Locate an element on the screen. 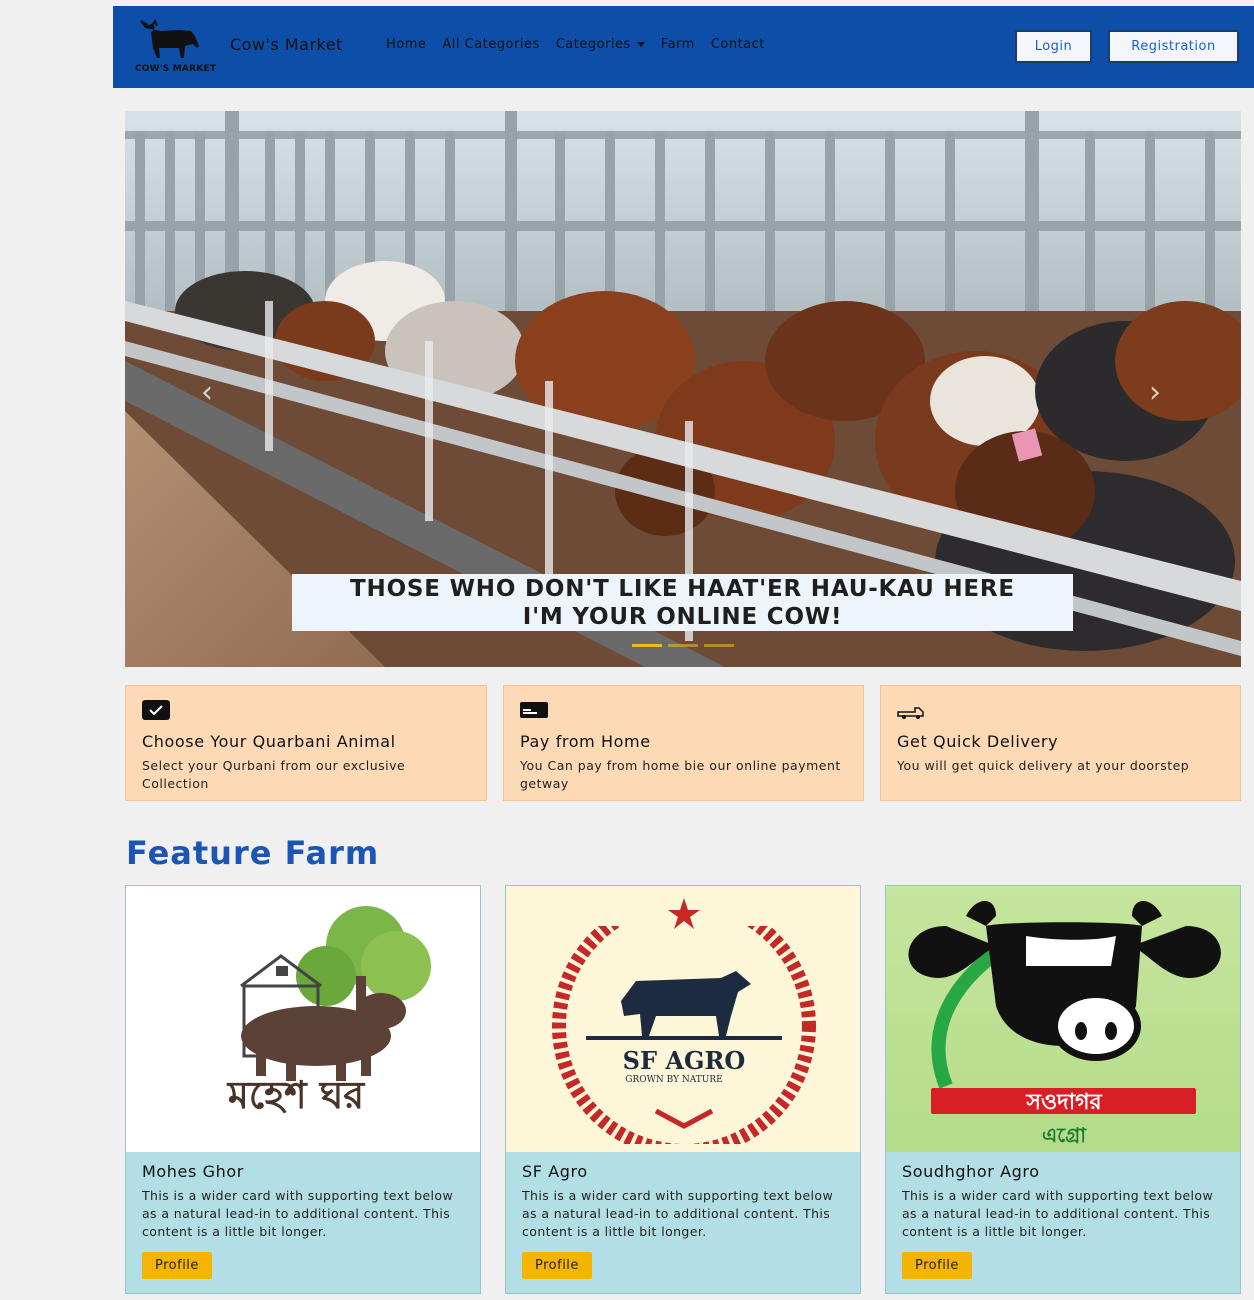  card-title: Mohes Ghor is located at coordinates (193, 1171).